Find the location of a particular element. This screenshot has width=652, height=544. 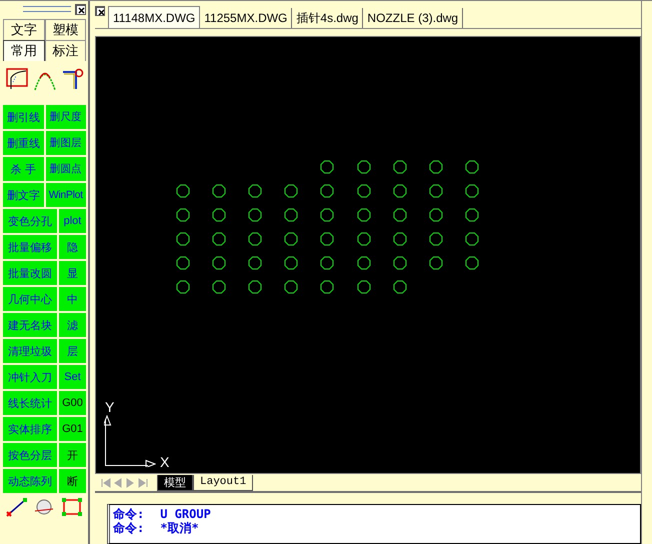

tool-button: G01 is located at coordinates (72, 429).